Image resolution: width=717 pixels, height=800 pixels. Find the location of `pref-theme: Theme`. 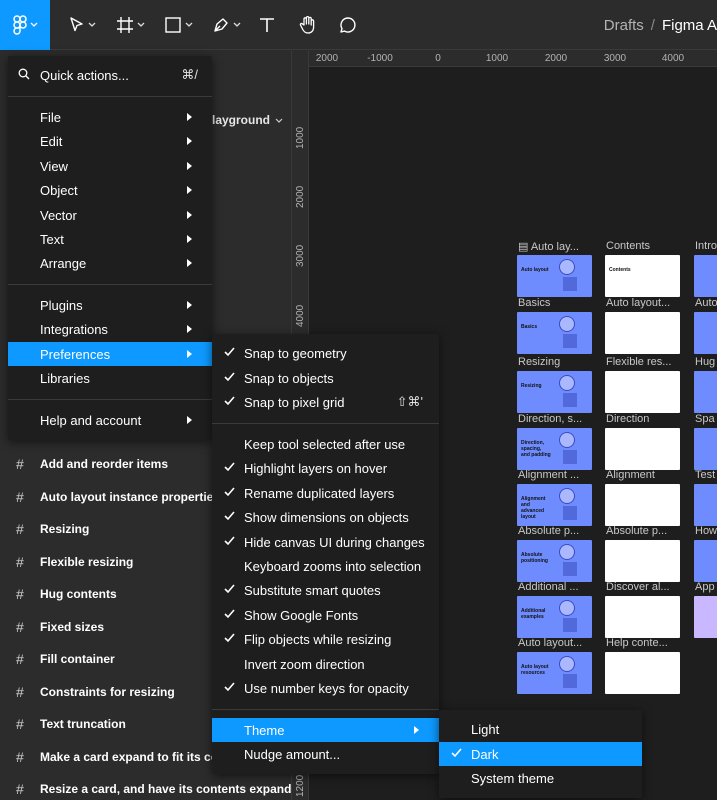

pref-theme: Theme is located at coordinates (325, 730).